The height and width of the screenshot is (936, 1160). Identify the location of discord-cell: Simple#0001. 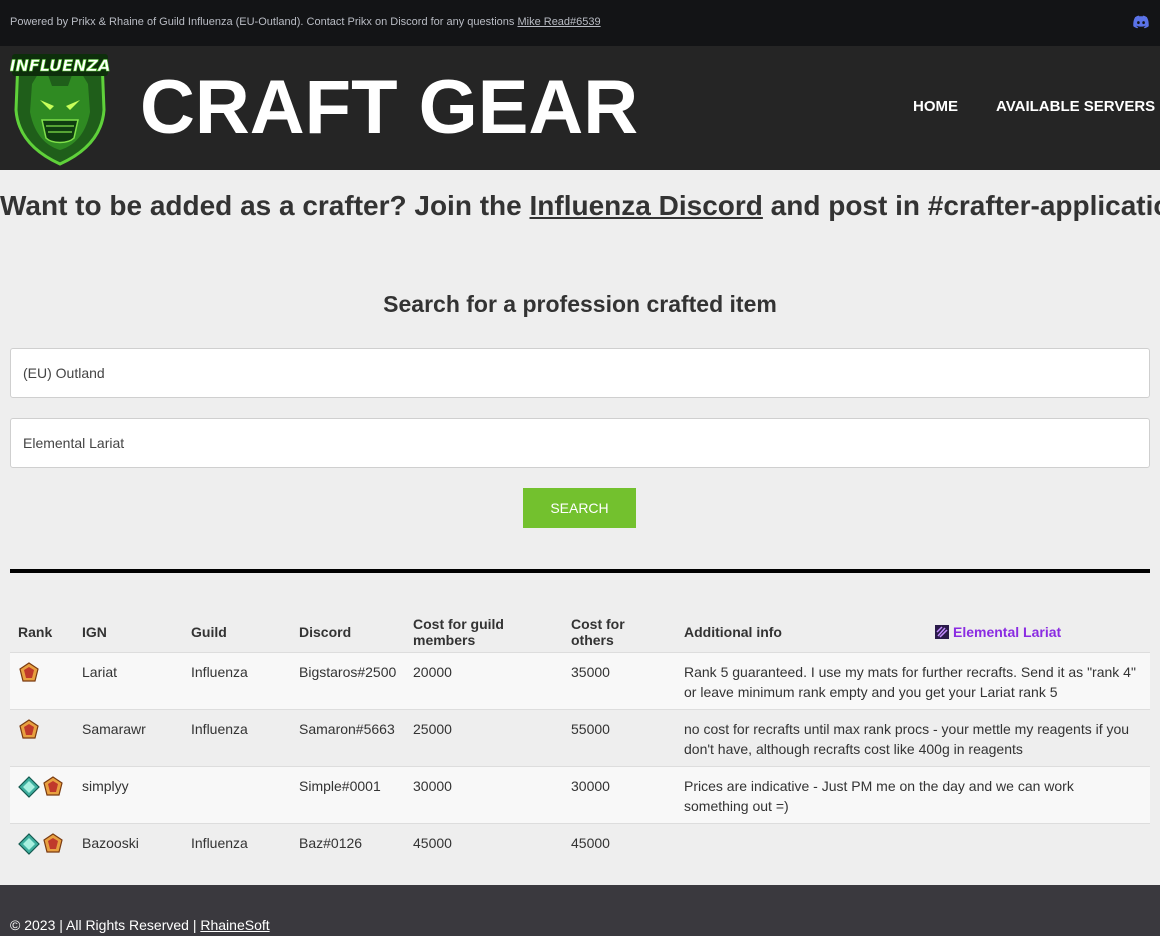
(348, 794).